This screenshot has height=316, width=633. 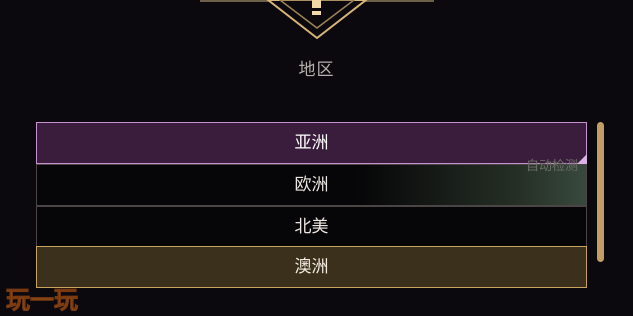 I want to click on watermark-text: 玩一玩, so click(x=42, y=300).